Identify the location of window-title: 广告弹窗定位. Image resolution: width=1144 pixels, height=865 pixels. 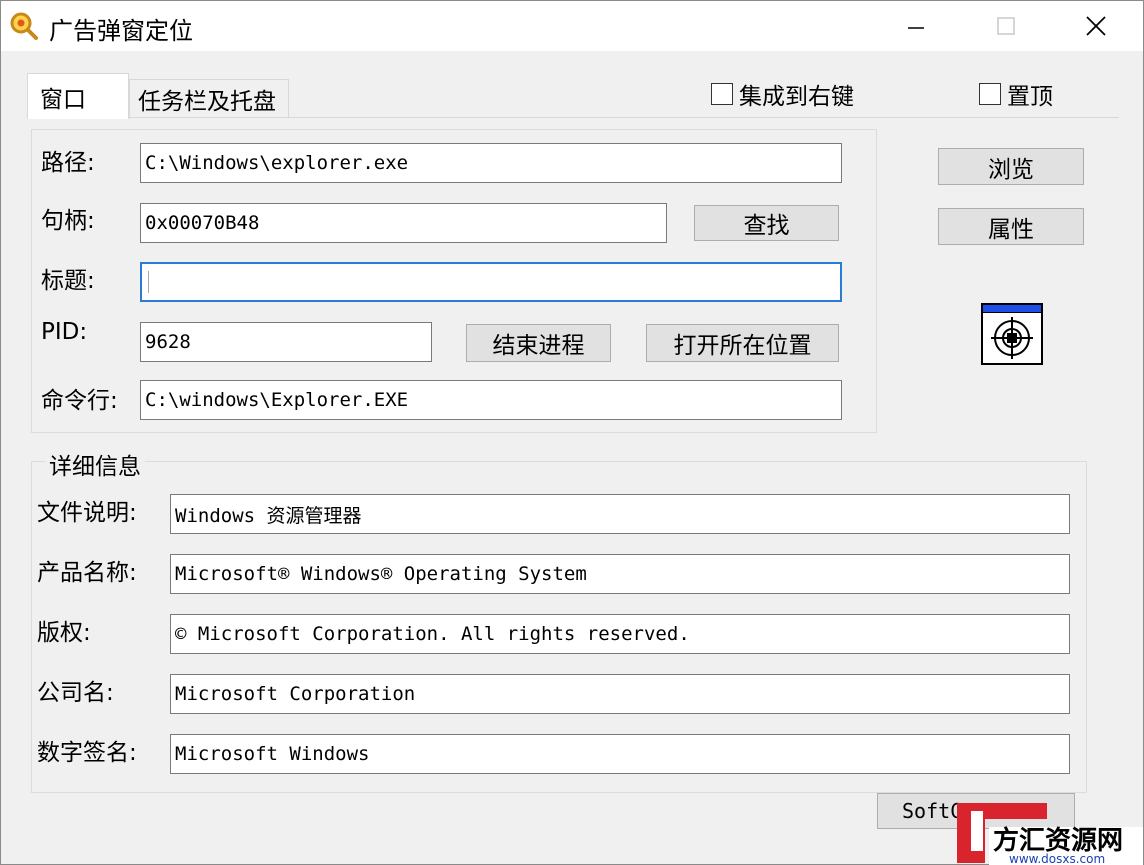
(121, 31).